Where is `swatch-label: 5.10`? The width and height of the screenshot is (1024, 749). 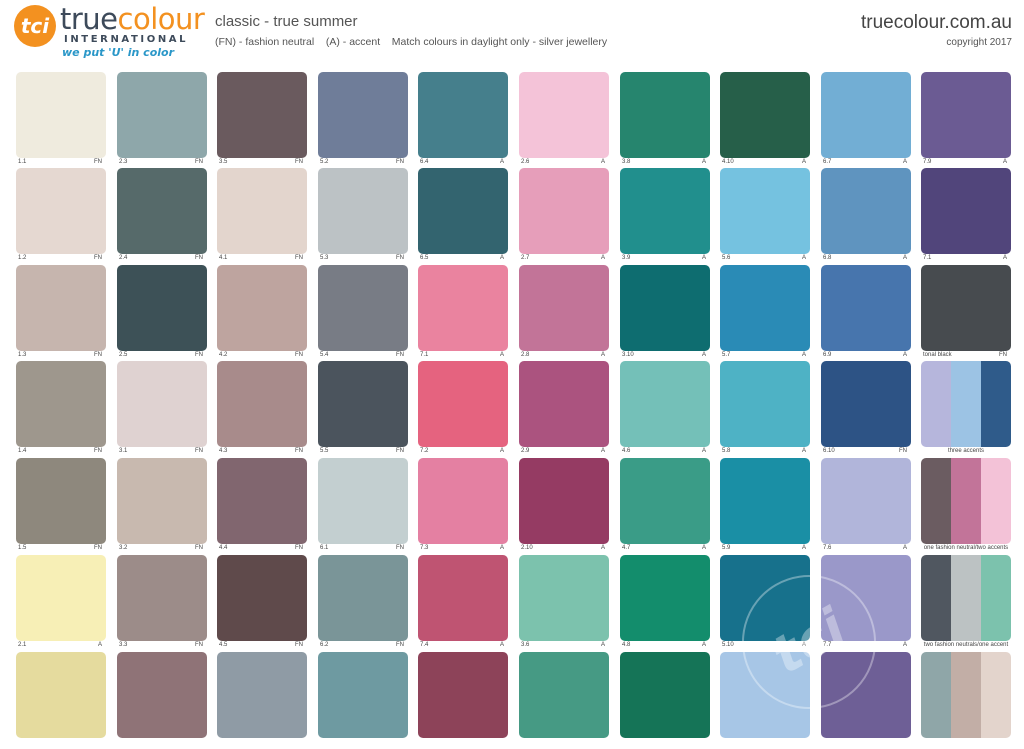
swatch-label: 5.10 is located at coordinates (728, 645).